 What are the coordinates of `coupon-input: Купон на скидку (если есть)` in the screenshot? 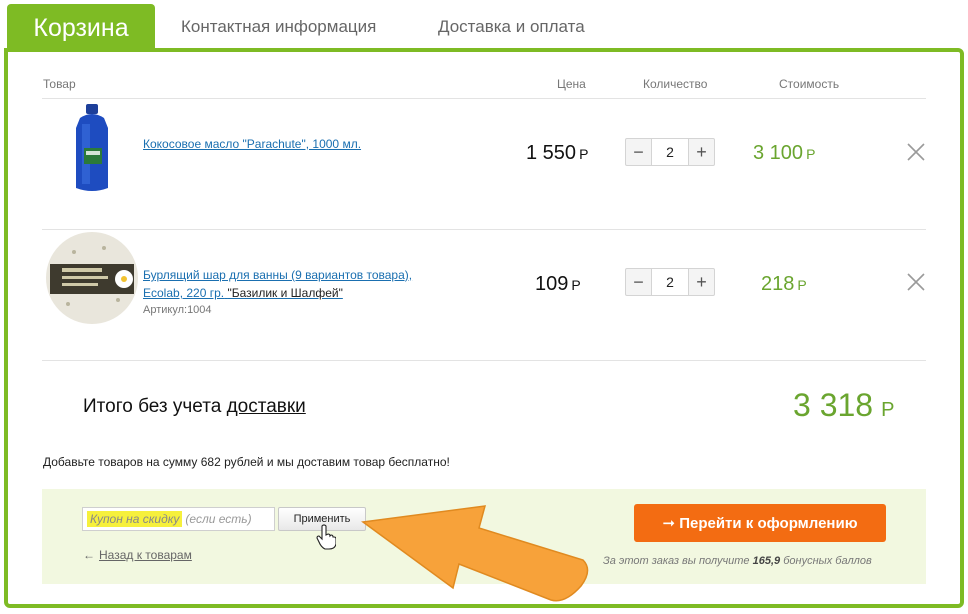 It's located at (178, 519).